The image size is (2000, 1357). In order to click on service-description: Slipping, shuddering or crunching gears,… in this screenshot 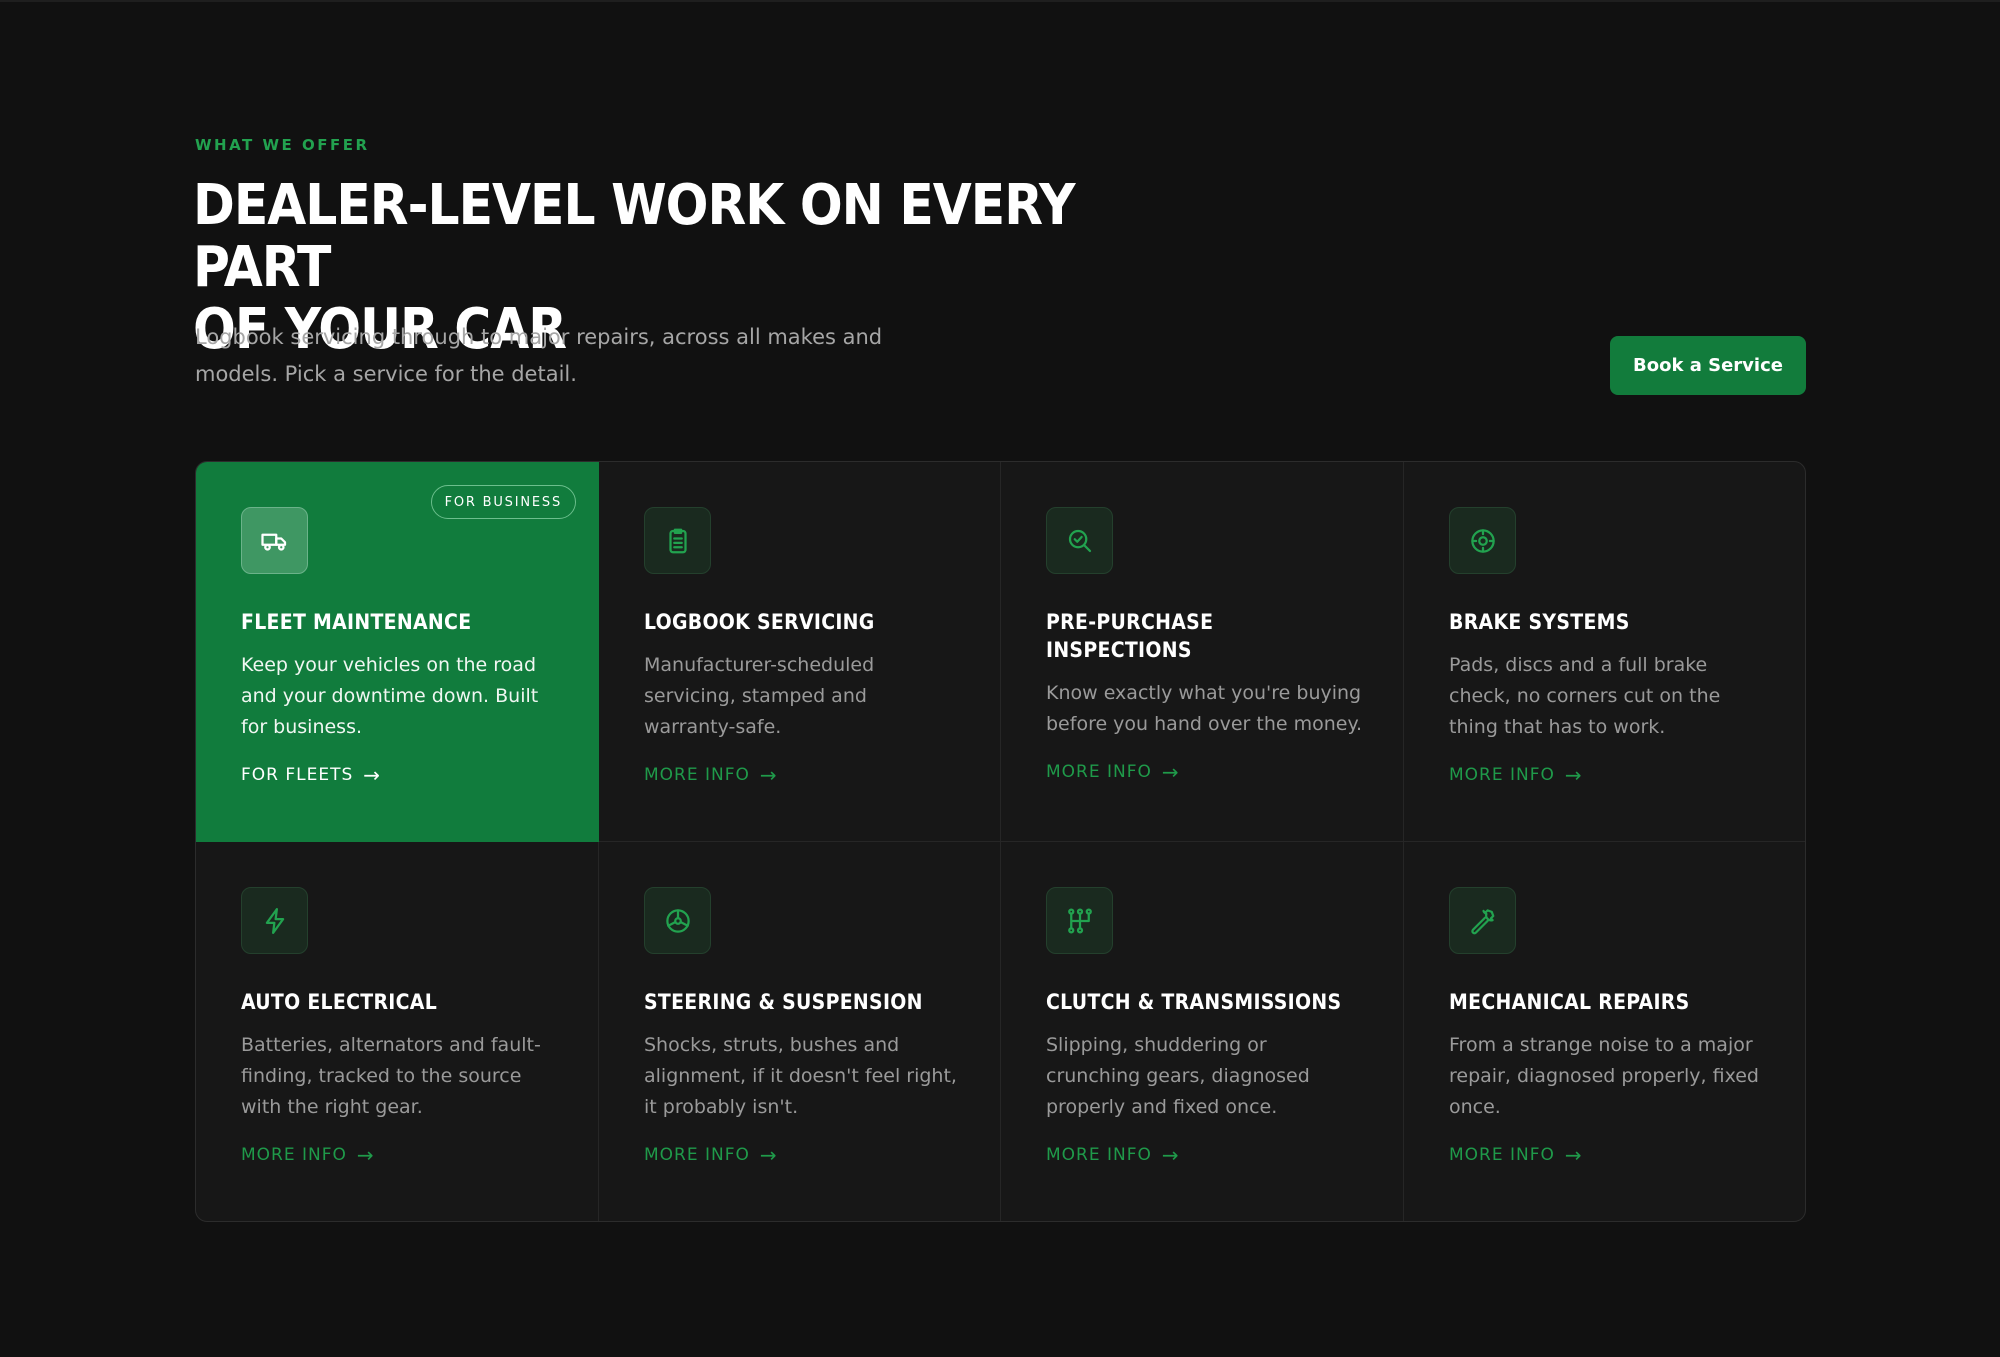, I will do `click(1178, 1076)`.